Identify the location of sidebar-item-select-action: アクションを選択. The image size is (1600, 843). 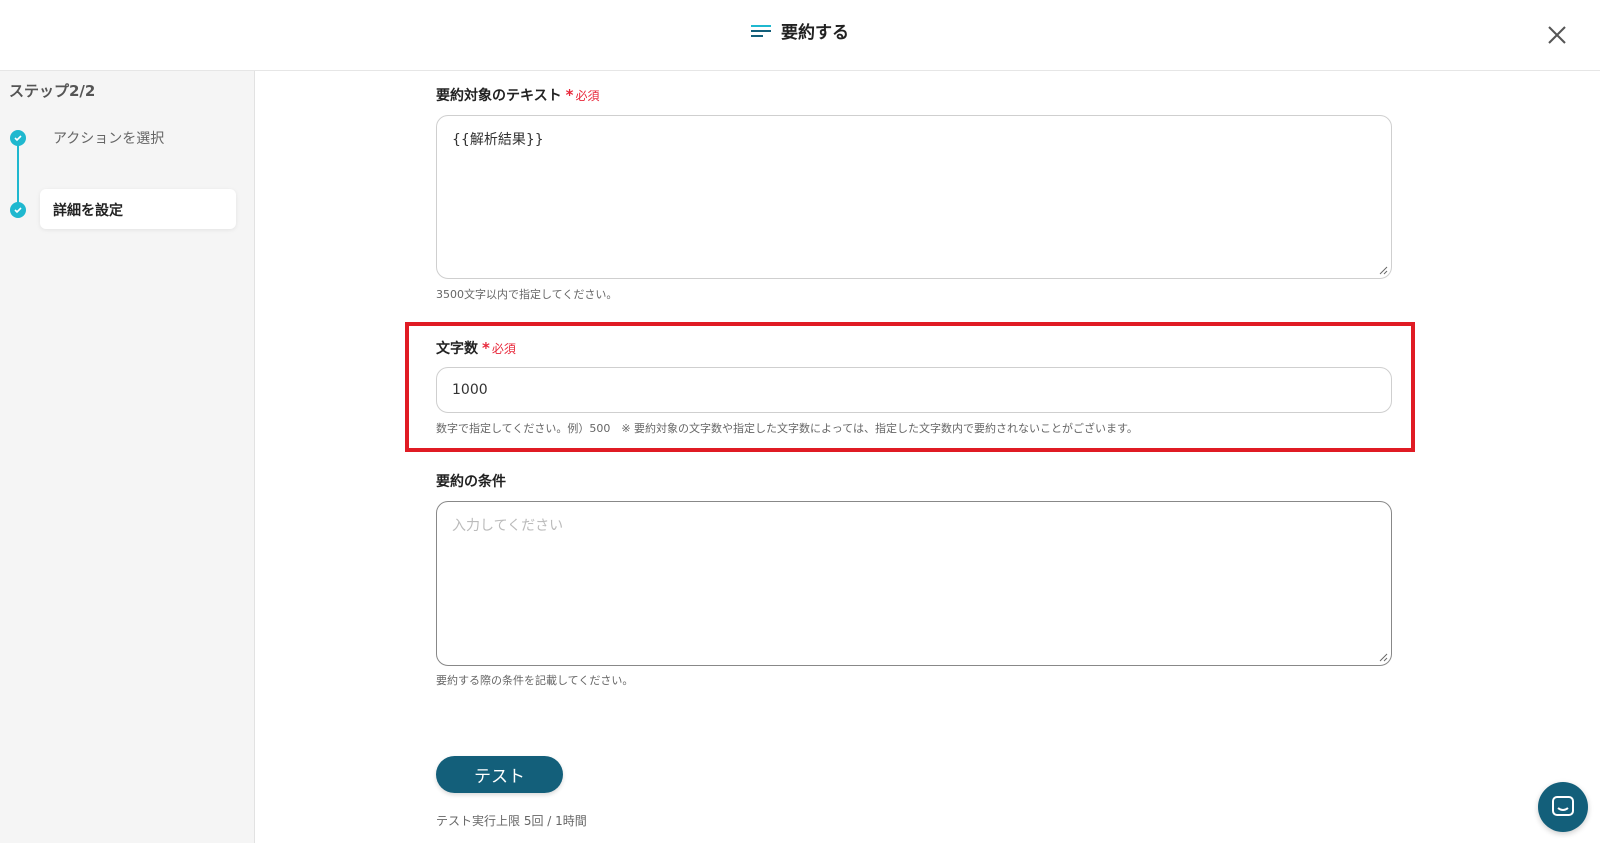
(108, 138).